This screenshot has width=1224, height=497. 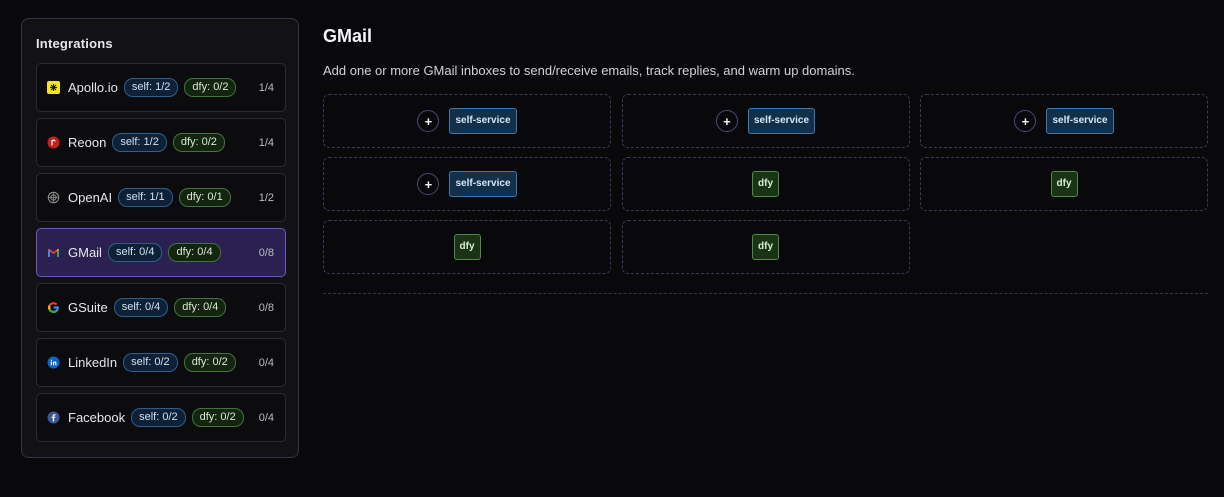 What do you see at coordinates (348, 36) in the screenshot?
I see `page-title: GMail` at bounding box center [348, 36].